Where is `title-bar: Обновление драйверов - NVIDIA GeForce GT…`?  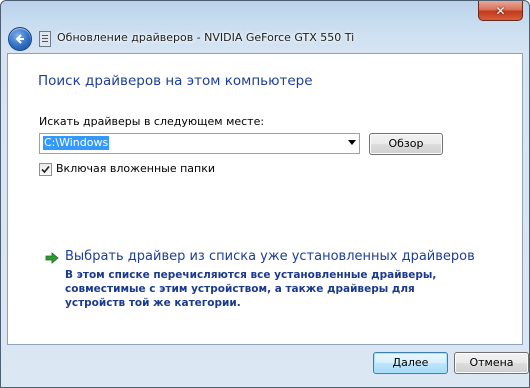 title-bar: Обновление драйверов - NVIDIA GeForce GT… is located at coordinates (265, 27).